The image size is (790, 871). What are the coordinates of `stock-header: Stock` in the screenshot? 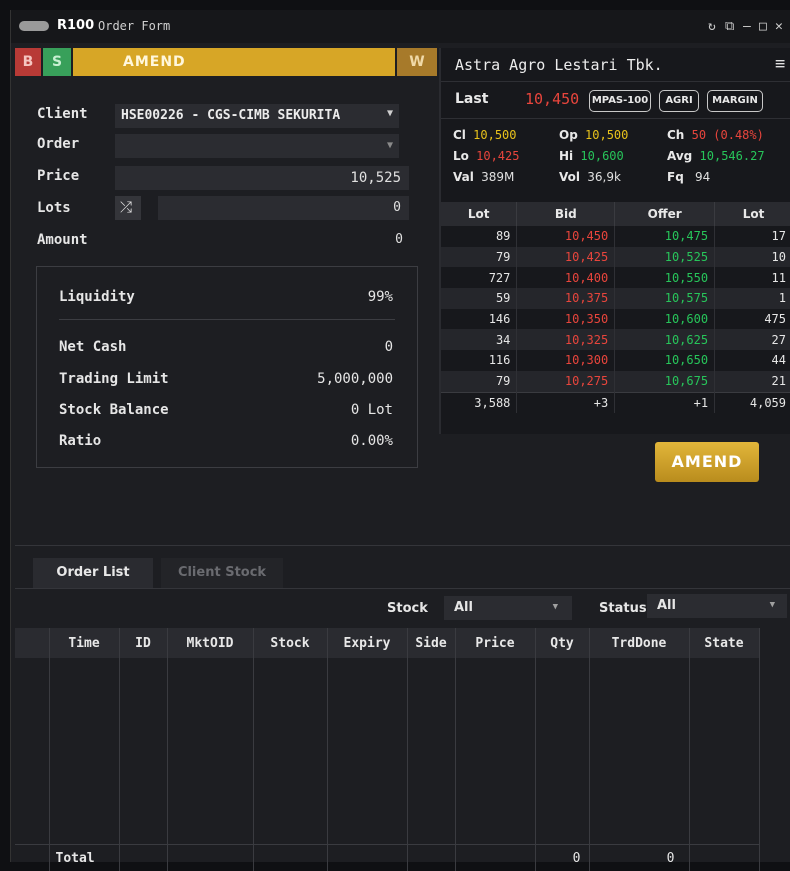 It's located at (290, 643).